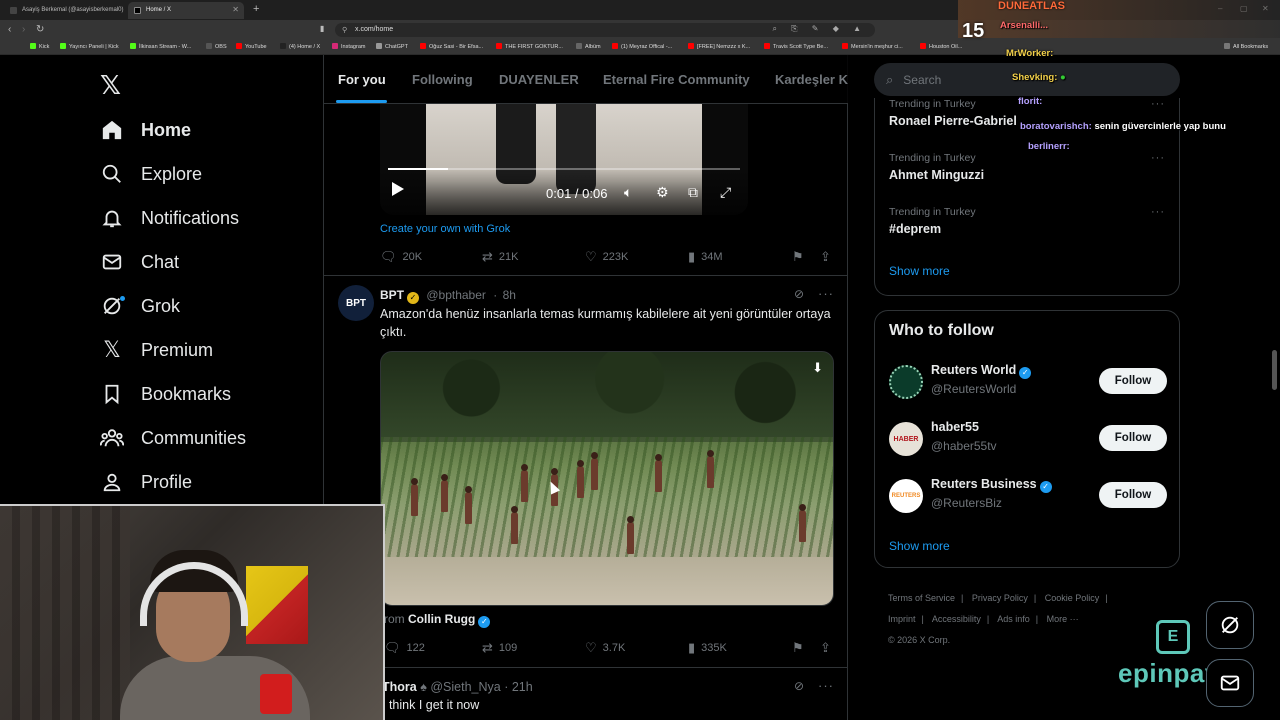 This screenshot has width=1280, height=720. Describe the element at coordinates (145, 130) in the screenshot. I see `nav-item-home: Home` at that location.